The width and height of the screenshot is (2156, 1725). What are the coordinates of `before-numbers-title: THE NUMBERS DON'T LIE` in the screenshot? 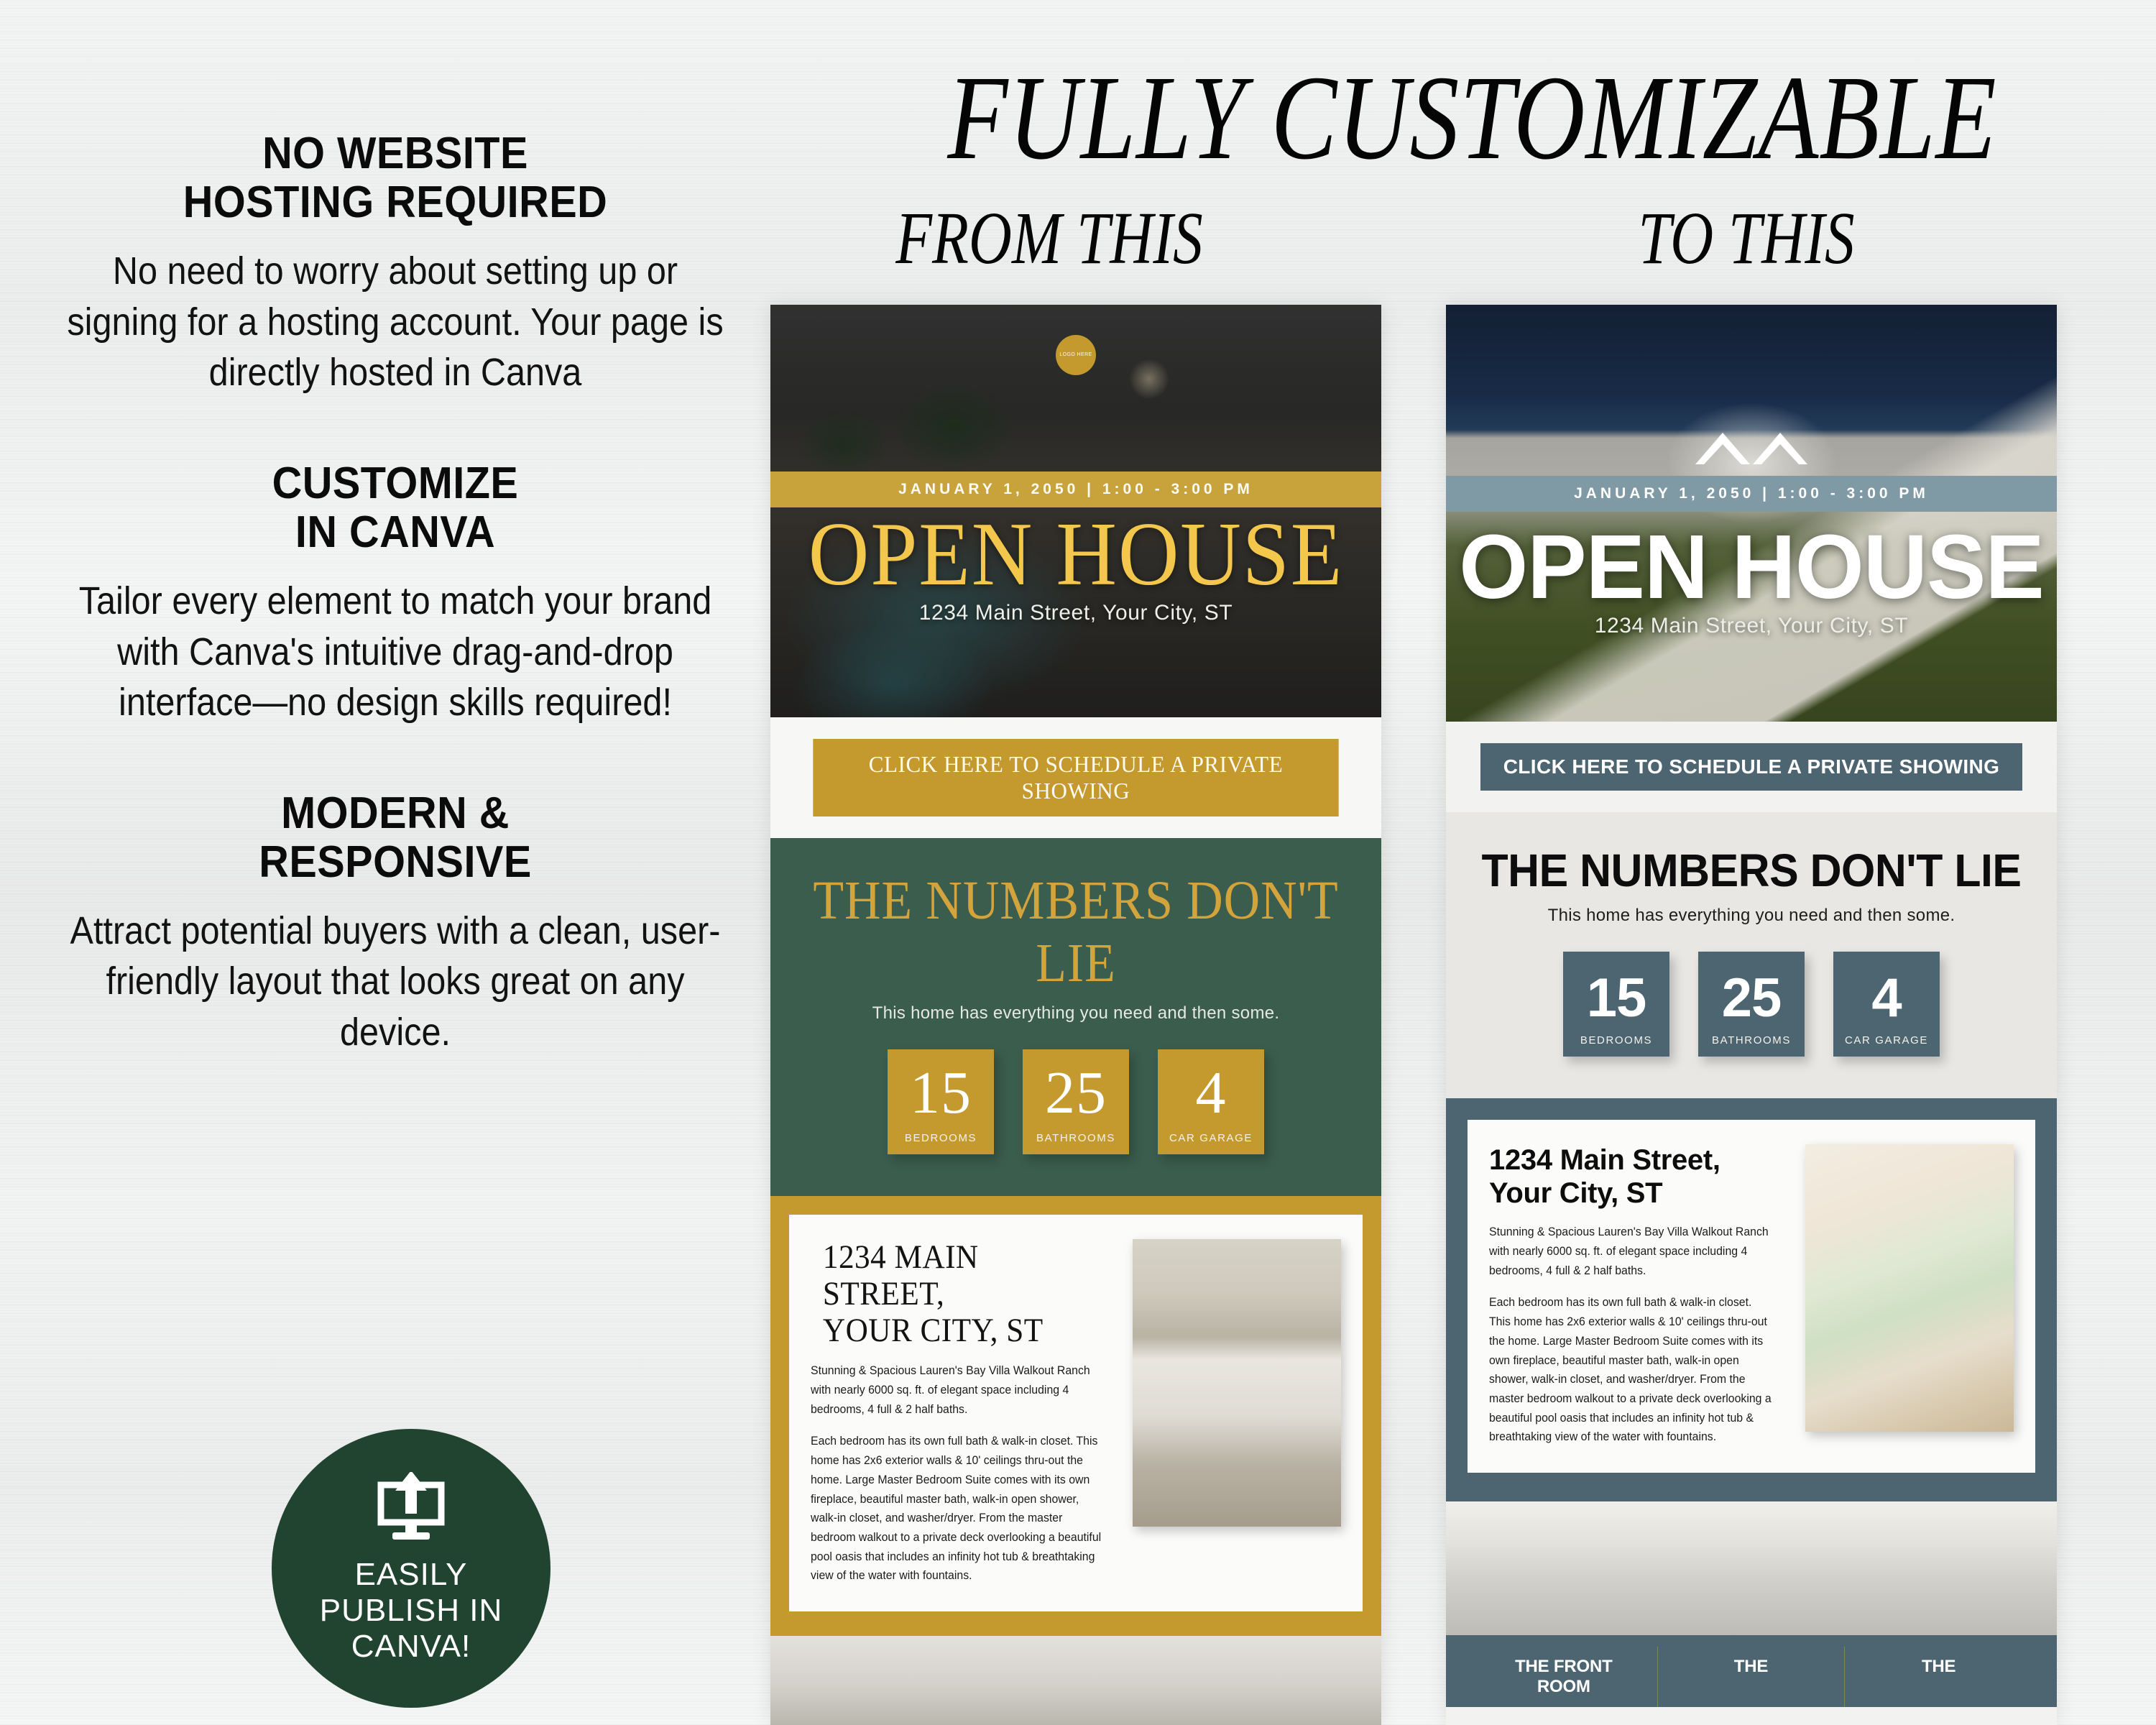 It's located at (1076, 931).